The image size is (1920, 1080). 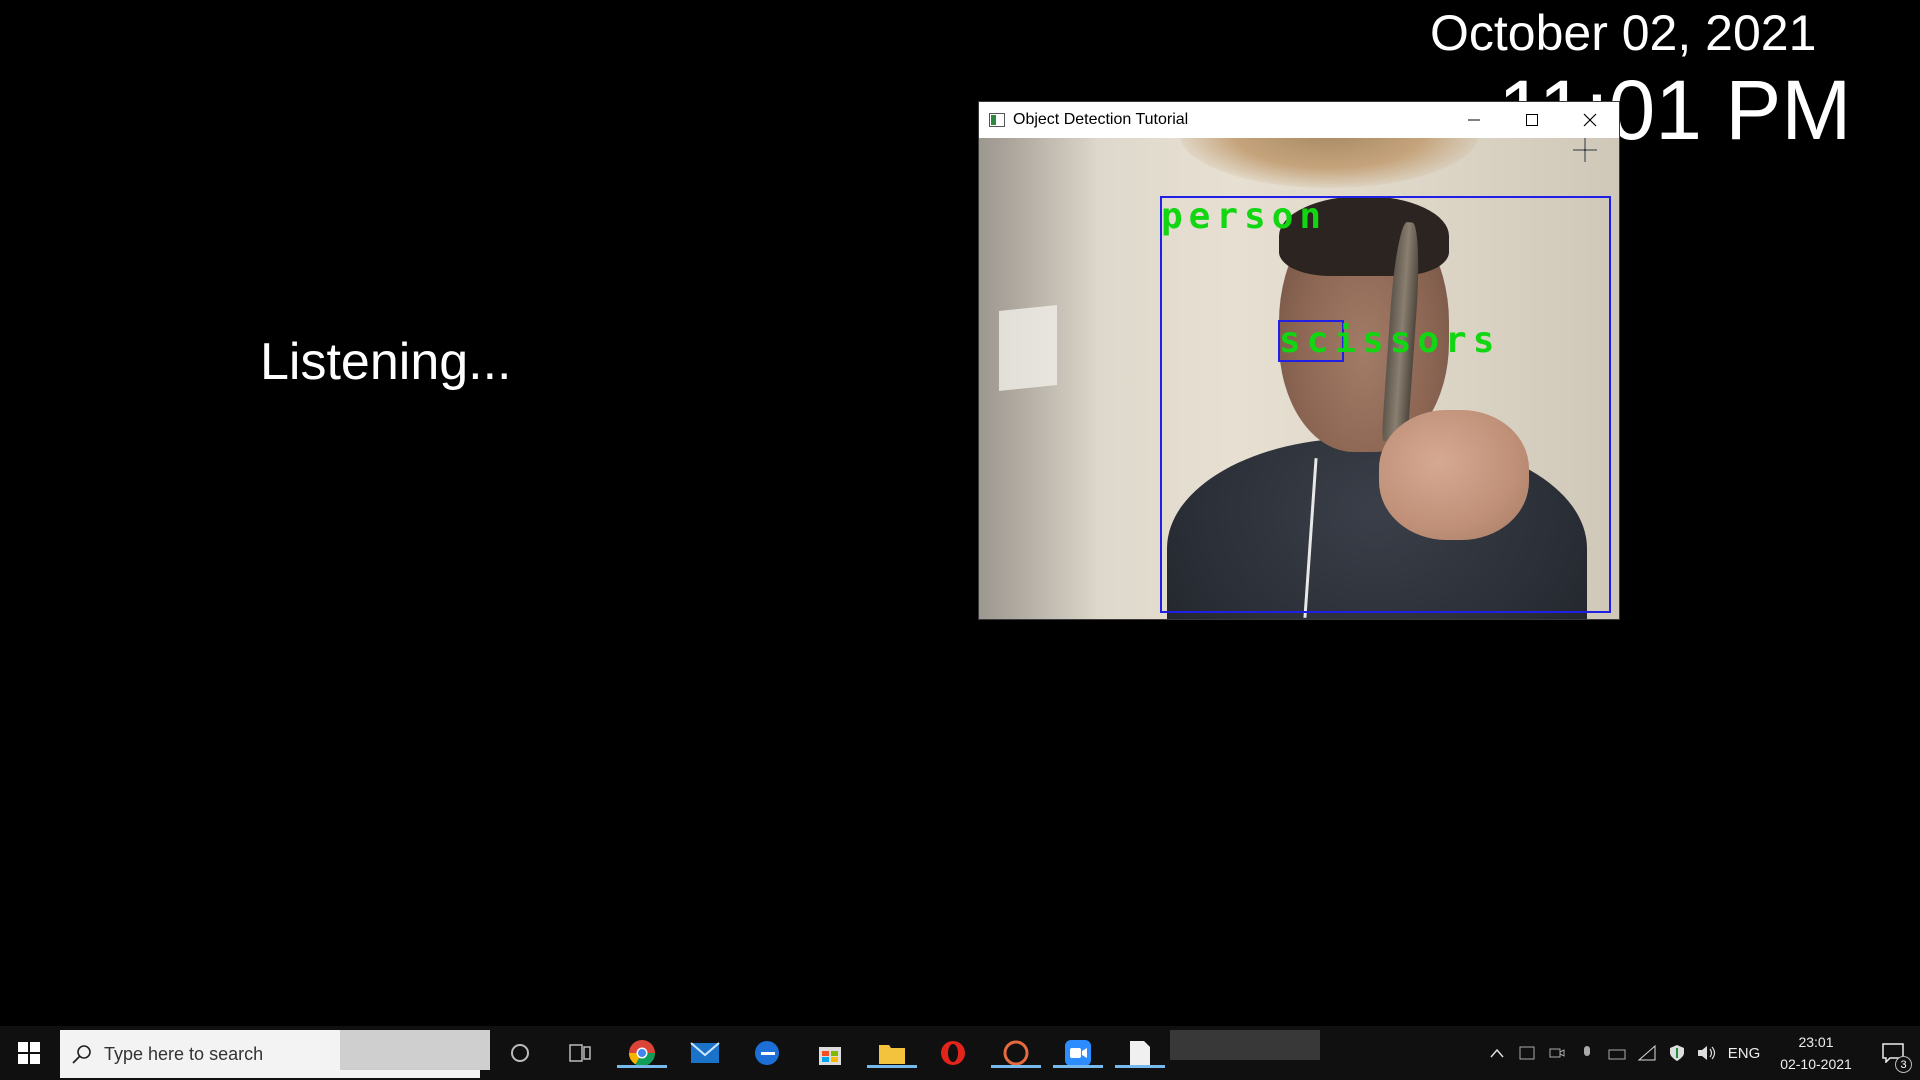 I want to click on person-detection-label: person, so click(x=1244, y=216).